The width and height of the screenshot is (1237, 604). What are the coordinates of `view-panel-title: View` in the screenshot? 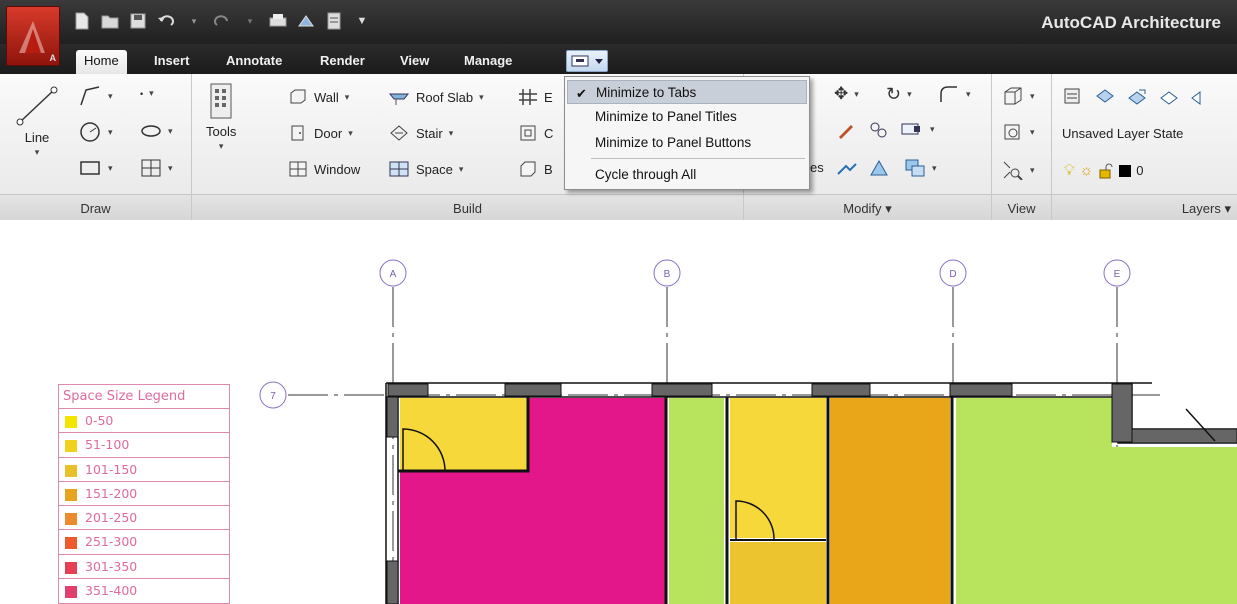 It's located at (1021, 207).